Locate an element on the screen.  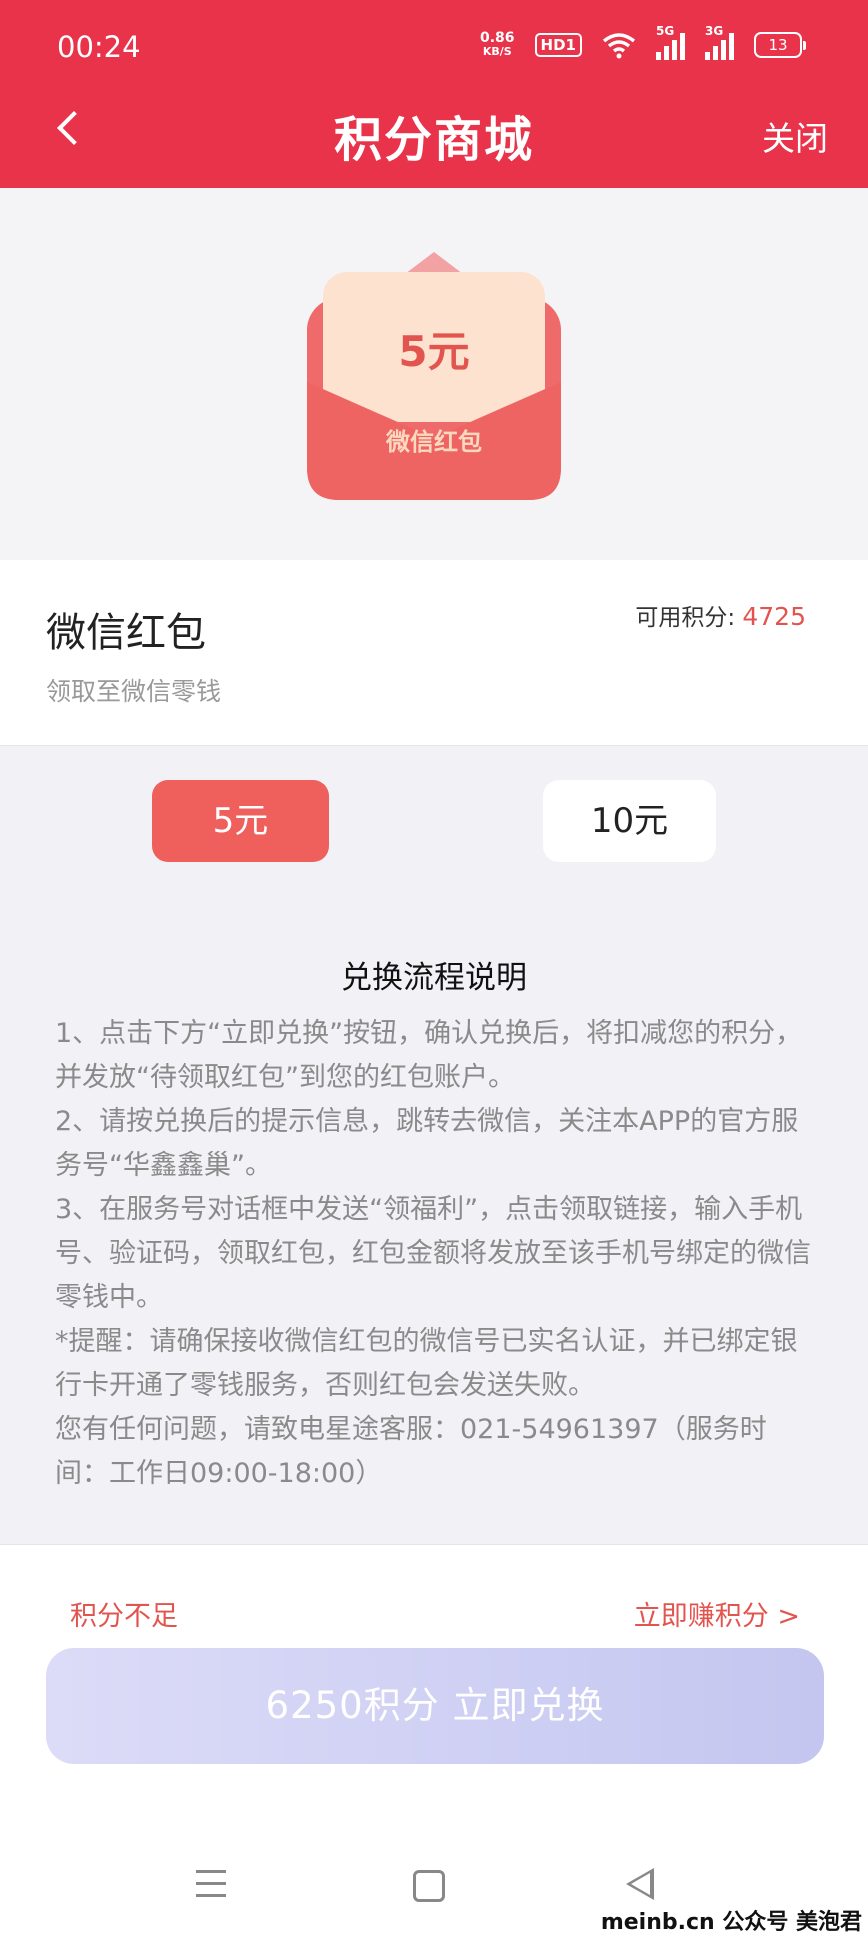
earn-points-link: 立即赚积分 > is located at coordinates (717, 1613).